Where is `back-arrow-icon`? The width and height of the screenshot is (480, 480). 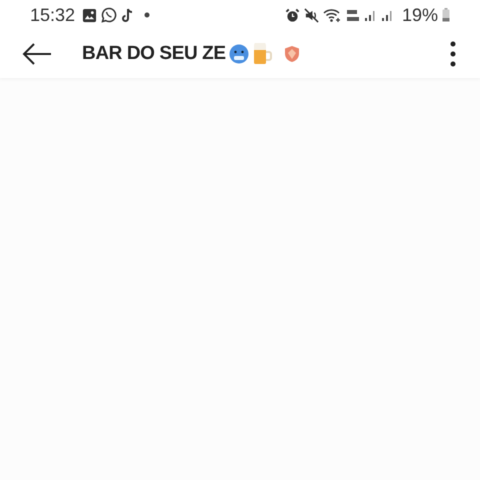
back-arrow-icon is located at coordinates (37, 54).